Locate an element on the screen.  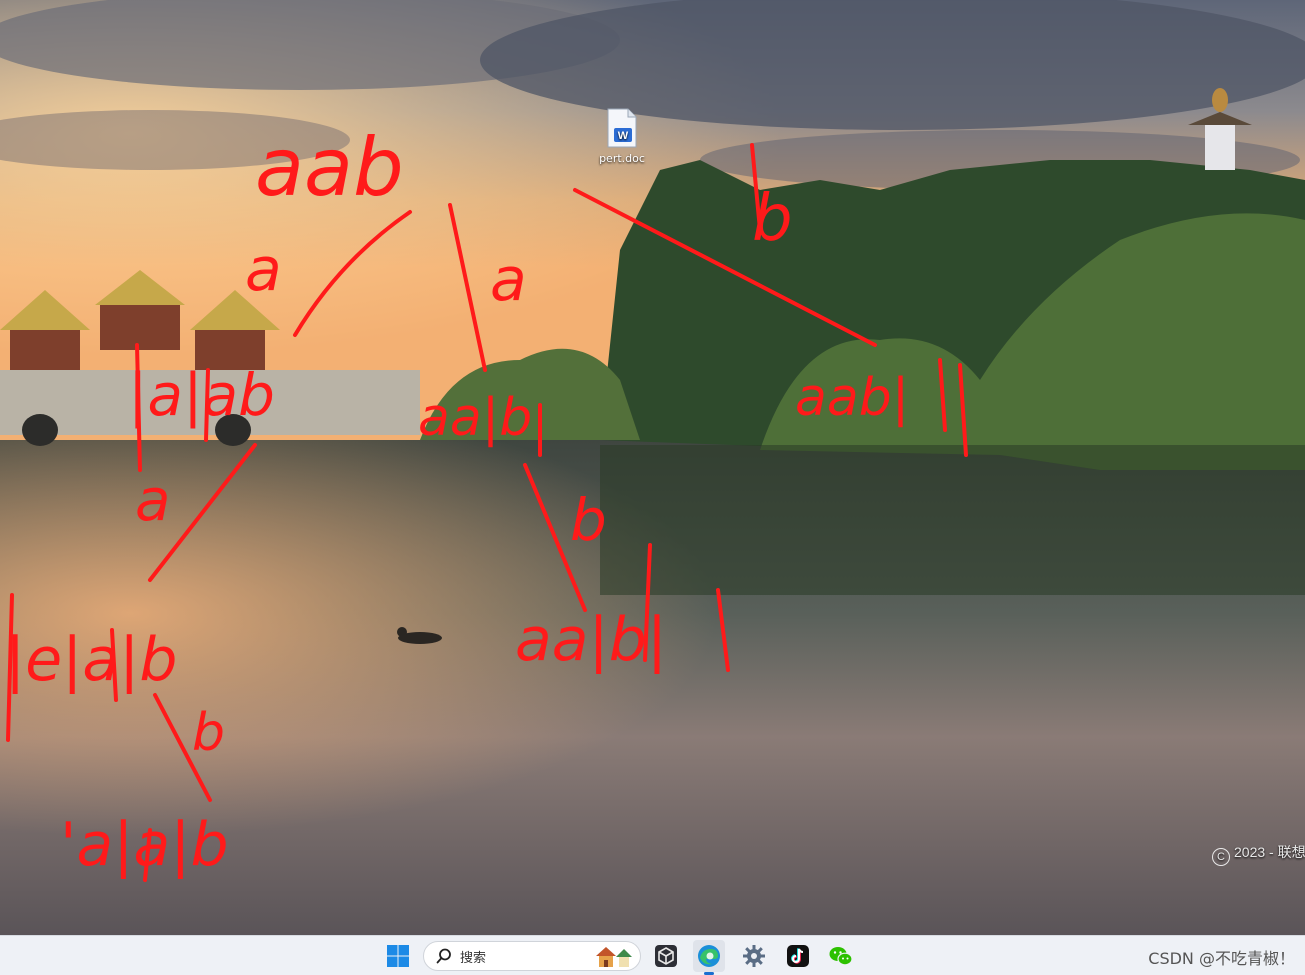
edge-browser-icon is located at coordinates (709, 956).